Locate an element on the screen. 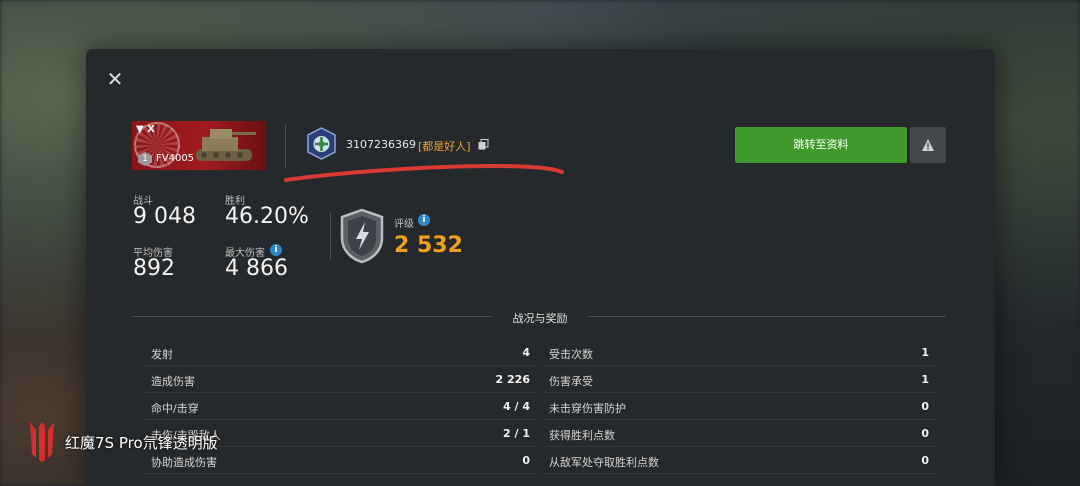  avg-damage-value: 892 is located at coordinates (154, 268).